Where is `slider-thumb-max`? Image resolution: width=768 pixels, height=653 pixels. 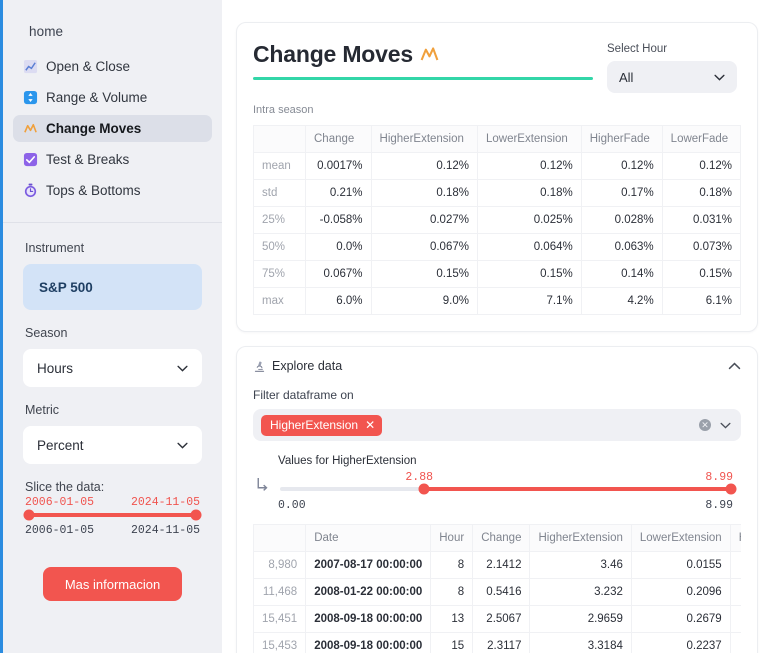
slider-thumb-max is located at coordinates (196, 515).